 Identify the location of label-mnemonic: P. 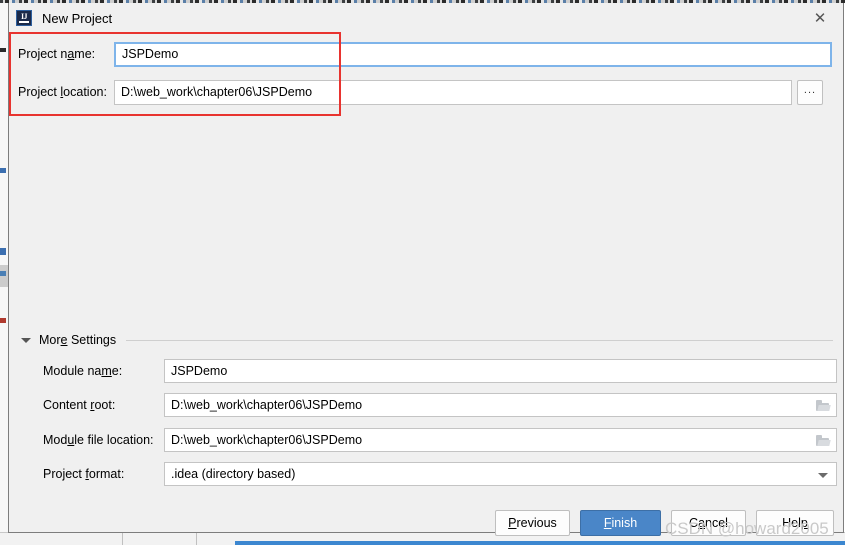
(512, 523).